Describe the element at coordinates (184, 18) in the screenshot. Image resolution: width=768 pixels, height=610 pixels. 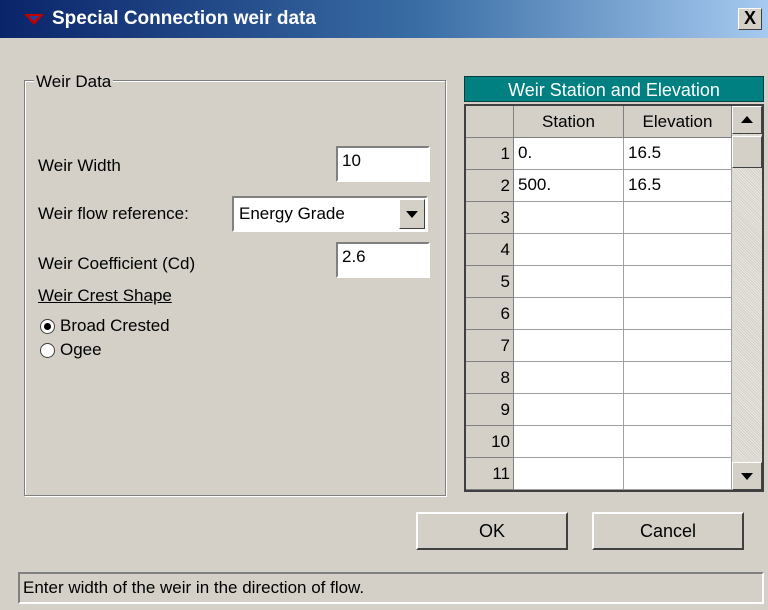
I see `window-title: Special Connection weir data` at that location.